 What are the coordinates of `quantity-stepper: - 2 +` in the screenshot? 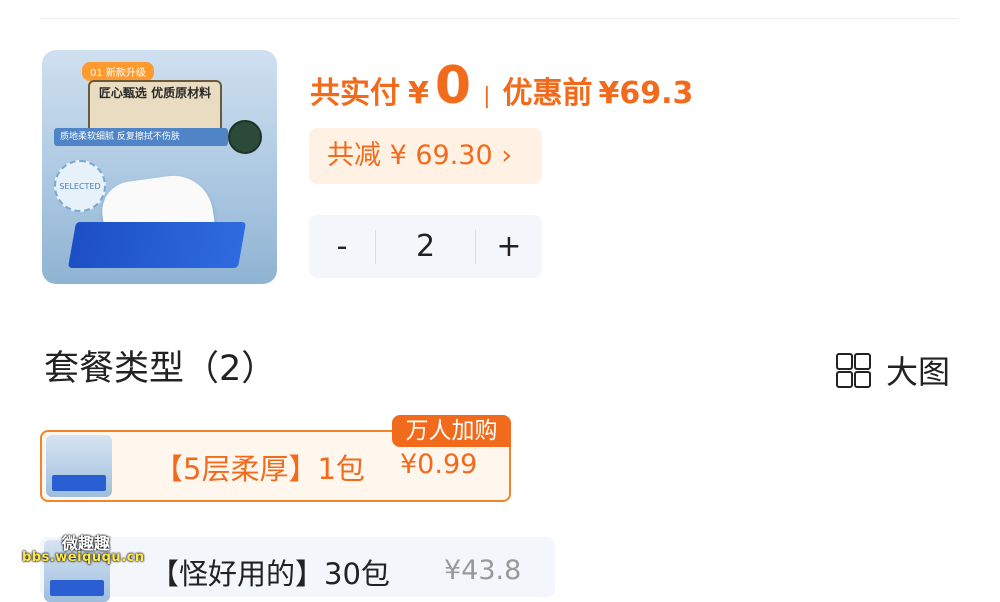 It's located at (425, 246).